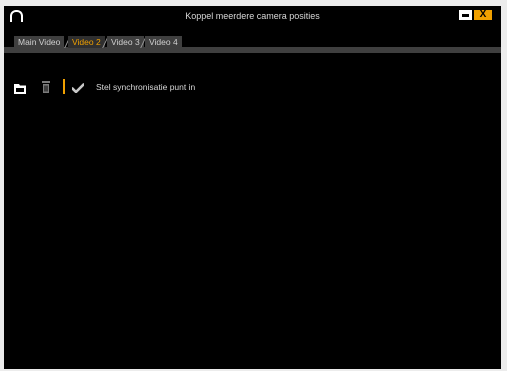  Describe the element at coordinates (465, 15) in the screenshot. I see `maximize-icon` at that location.